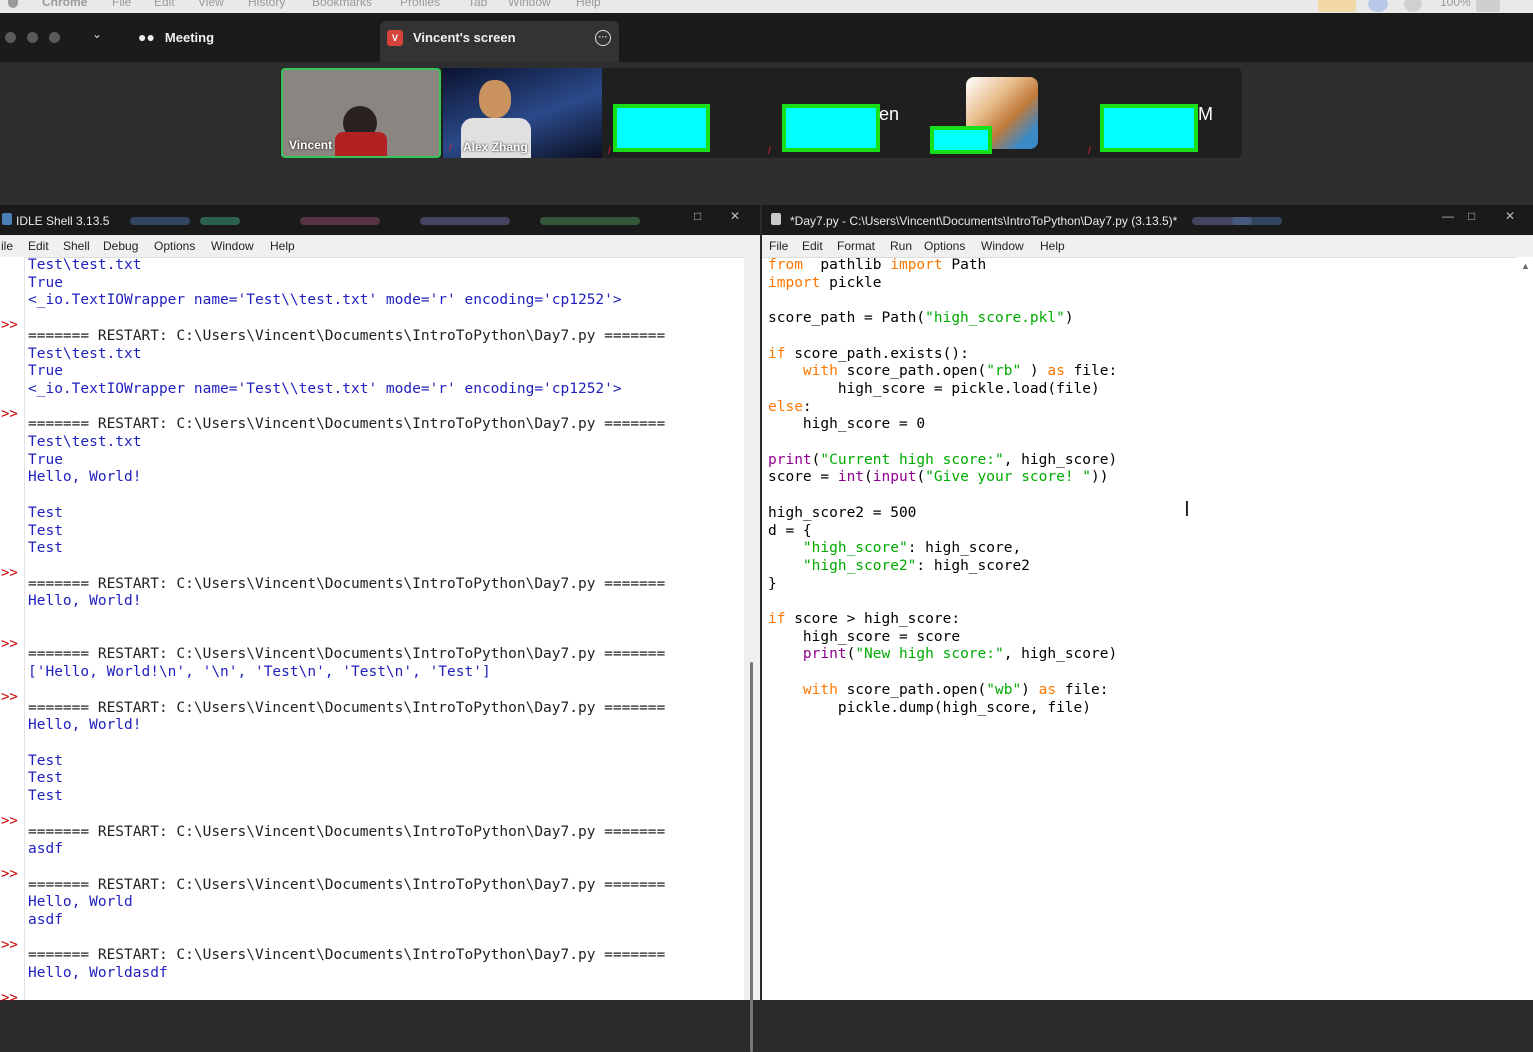 This screenshot has height=1052, width=1533. Describe the element at coordinates (877, 353) in the screenshot. I see `code-token: score_path.exists():` at that location.